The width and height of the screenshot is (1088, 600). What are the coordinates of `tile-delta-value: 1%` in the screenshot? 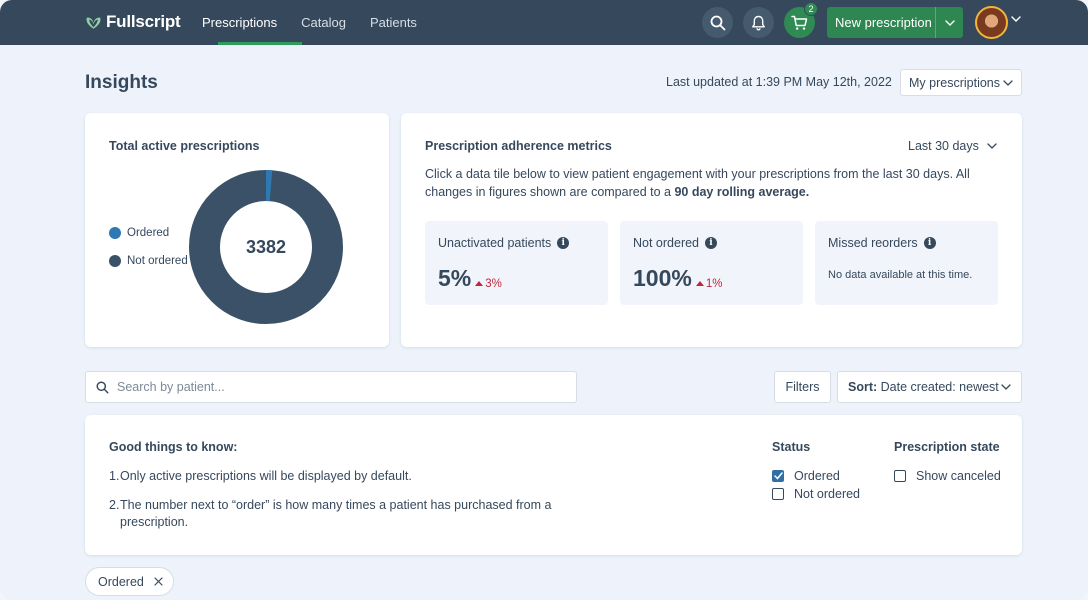 It's located at (714, 283).